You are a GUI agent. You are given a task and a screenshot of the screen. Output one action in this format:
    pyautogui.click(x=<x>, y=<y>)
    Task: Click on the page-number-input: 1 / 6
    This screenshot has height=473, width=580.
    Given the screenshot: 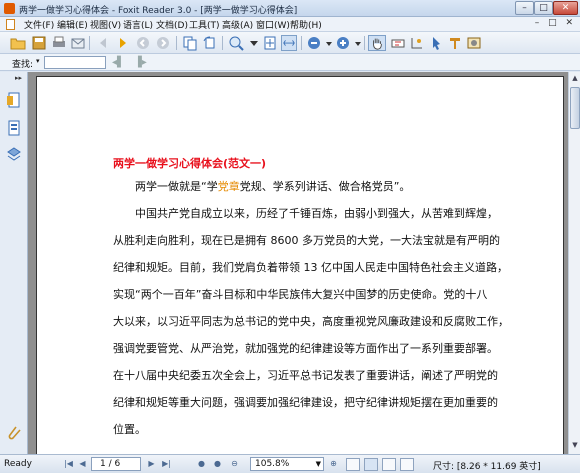 What is the action you would take?
    pyautogui.click(x=116, y=464)
    